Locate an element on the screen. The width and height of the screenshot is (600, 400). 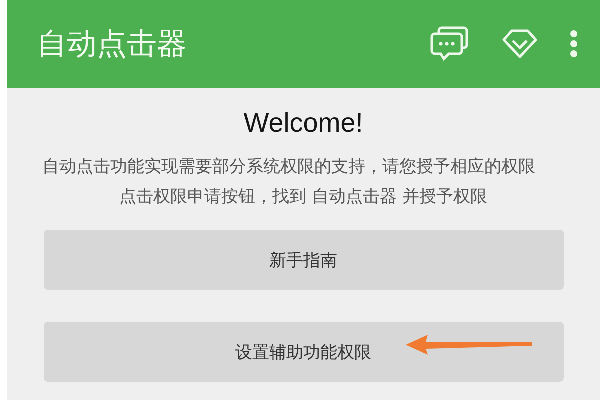
description-text: 自动点击功能实现需要部分系统权限的支持，请您授予相应的权限 is located at coordinates (289, 167).